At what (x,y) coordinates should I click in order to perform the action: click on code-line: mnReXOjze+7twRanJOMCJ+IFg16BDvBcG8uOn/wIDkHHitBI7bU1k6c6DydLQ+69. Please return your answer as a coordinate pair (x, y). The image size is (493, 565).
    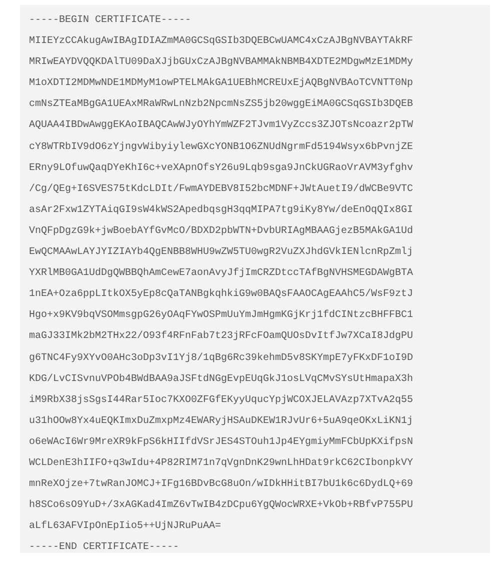
    Looking at the image, I should click on (221, 485).